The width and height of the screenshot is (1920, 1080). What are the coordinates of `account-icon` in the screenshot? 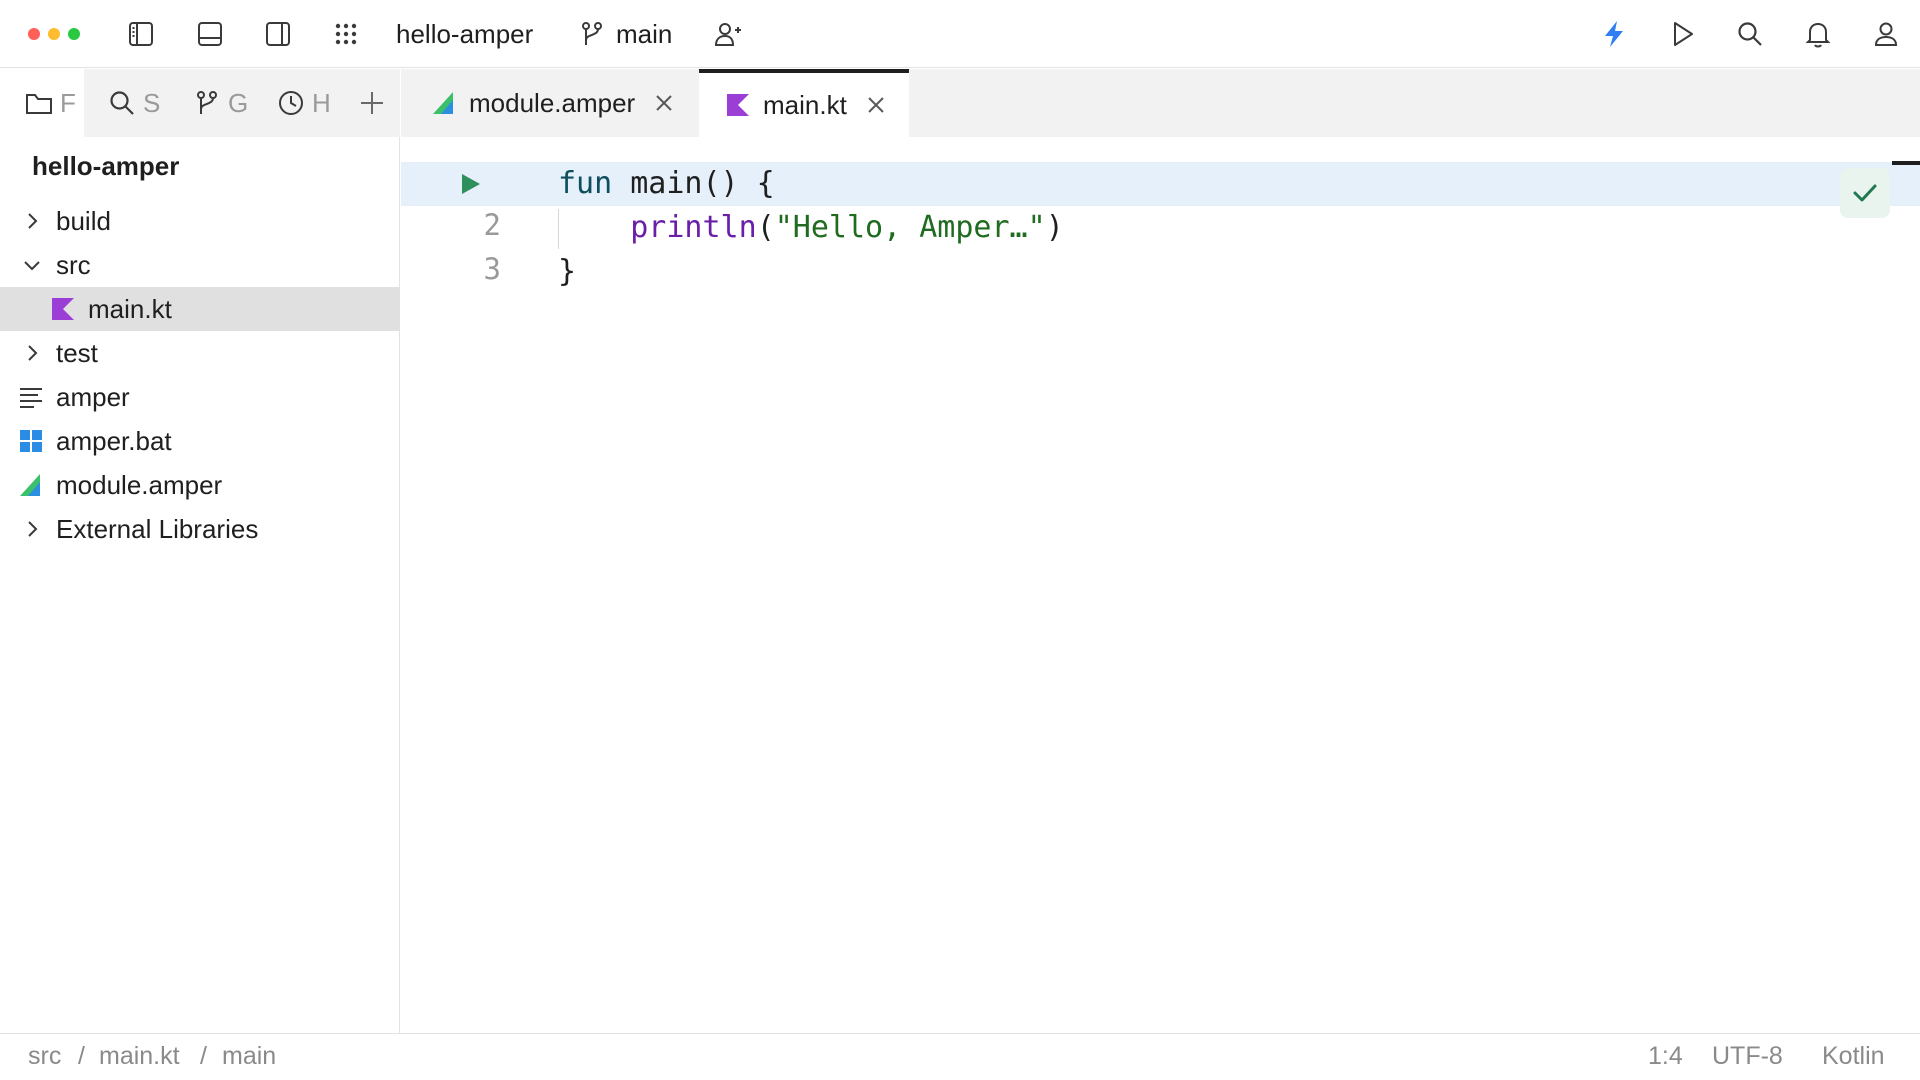 It's located at (1886, 34).